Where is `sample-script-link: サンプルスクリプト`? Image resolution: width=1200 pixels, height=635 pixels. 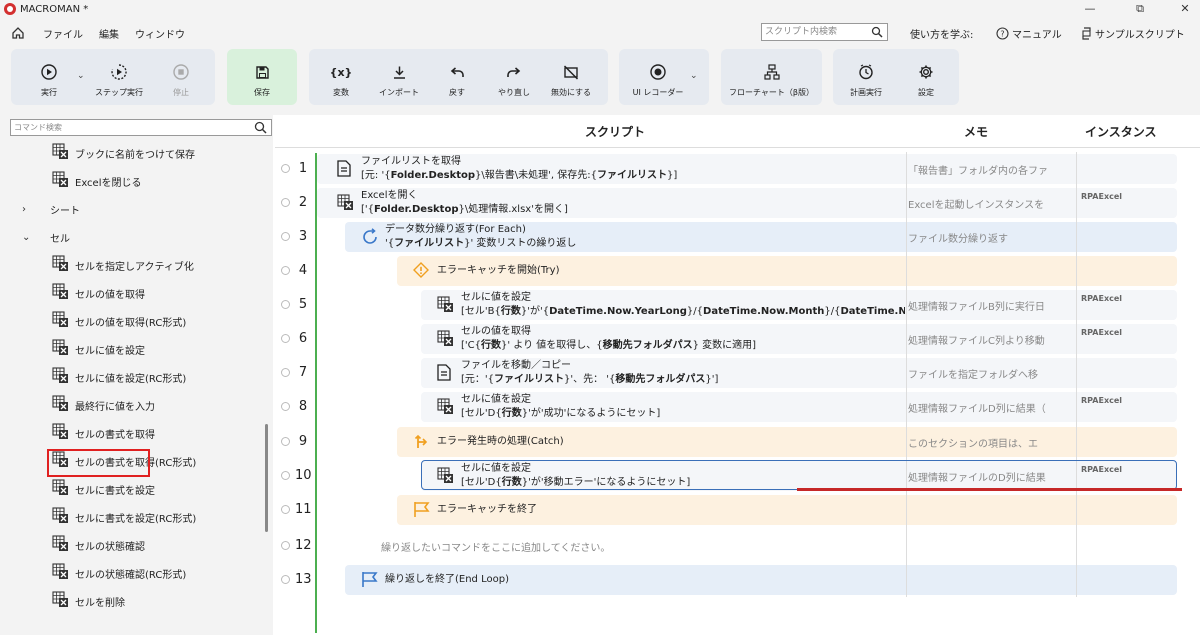
sample-script-link: サンプルスクリプト is located at coordinates (1133, 33).